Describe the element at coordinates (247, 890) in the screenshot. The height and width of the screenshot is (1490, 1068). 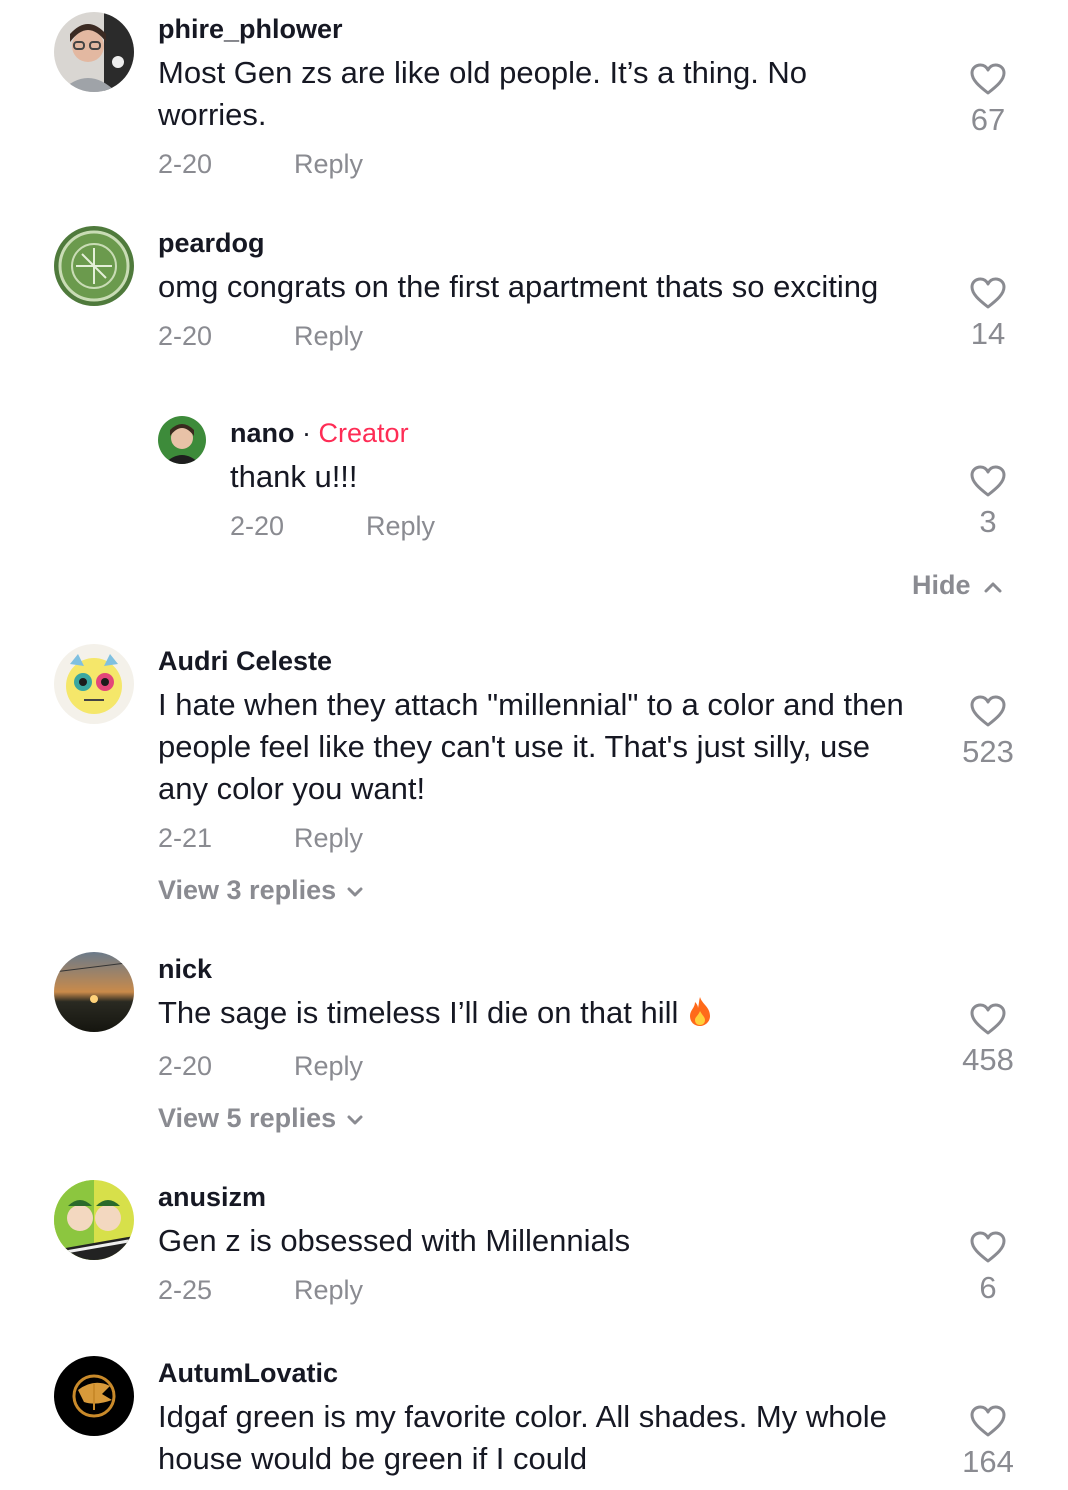
I see `view-replies-label: View 3 replies` at that location.